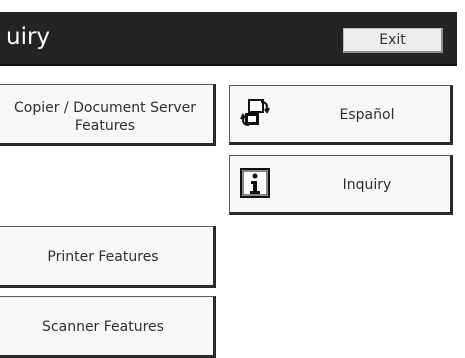 The width and height of the screenshot is (465, 358). Describe the element at coordinates (367, 185) in the screenshot. I see `inquiry-button-label: Inquiry` at that location.